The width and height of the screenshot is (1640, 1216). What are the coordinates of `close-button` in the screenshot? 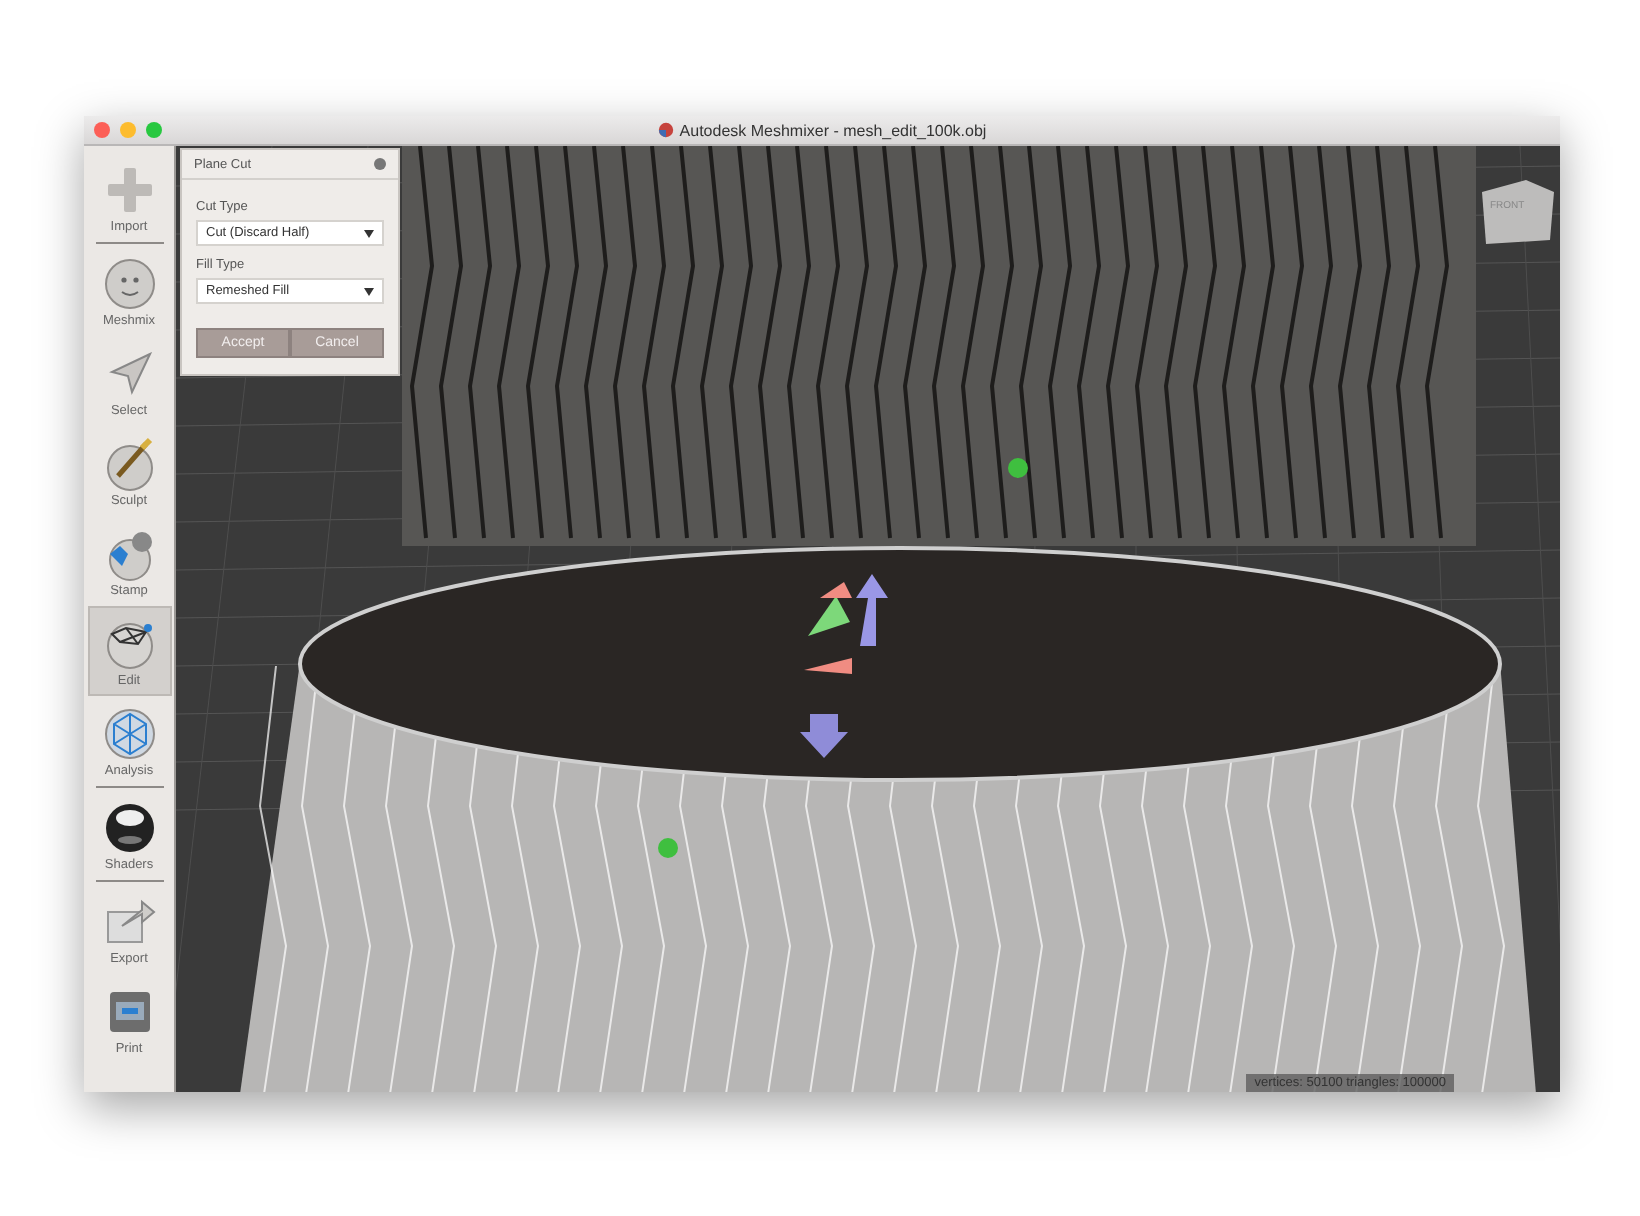 It's located at (102, 130).